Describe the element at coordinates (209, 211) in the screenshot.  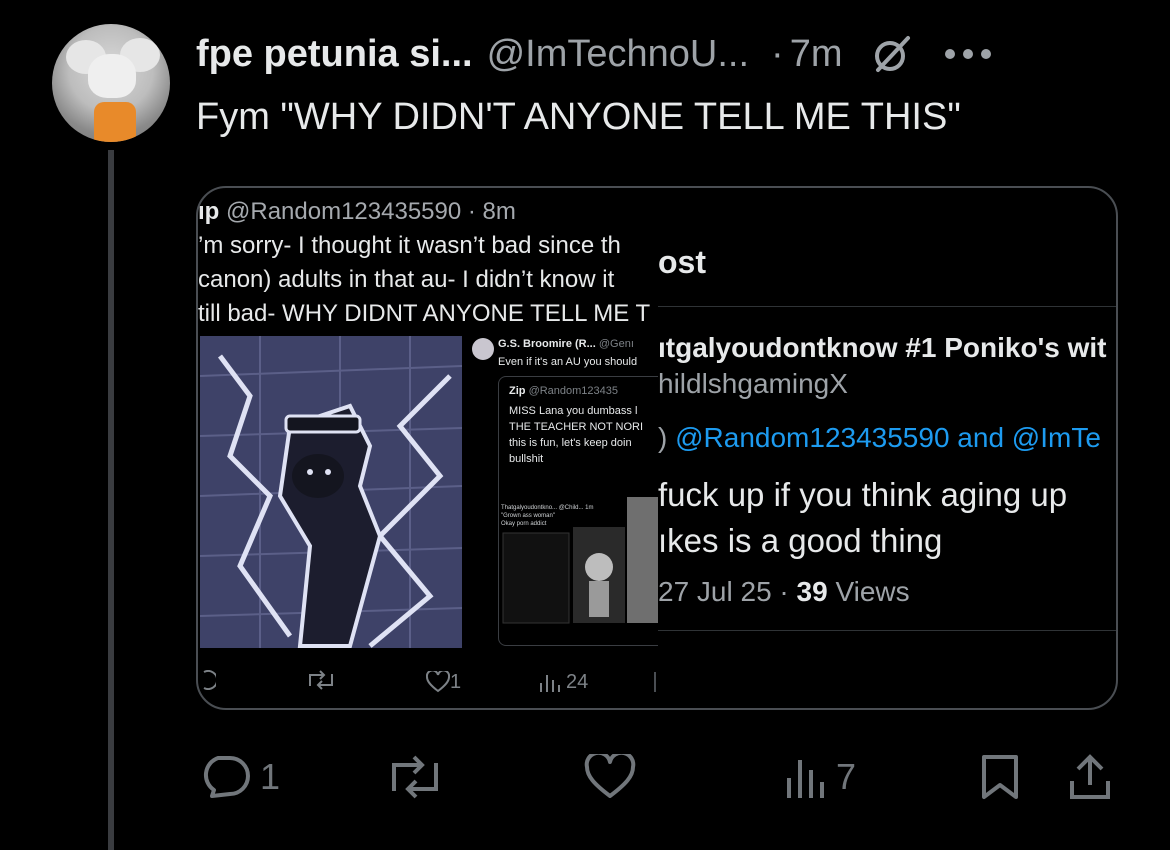
I see `quoted-author-name: ıp` at that location.